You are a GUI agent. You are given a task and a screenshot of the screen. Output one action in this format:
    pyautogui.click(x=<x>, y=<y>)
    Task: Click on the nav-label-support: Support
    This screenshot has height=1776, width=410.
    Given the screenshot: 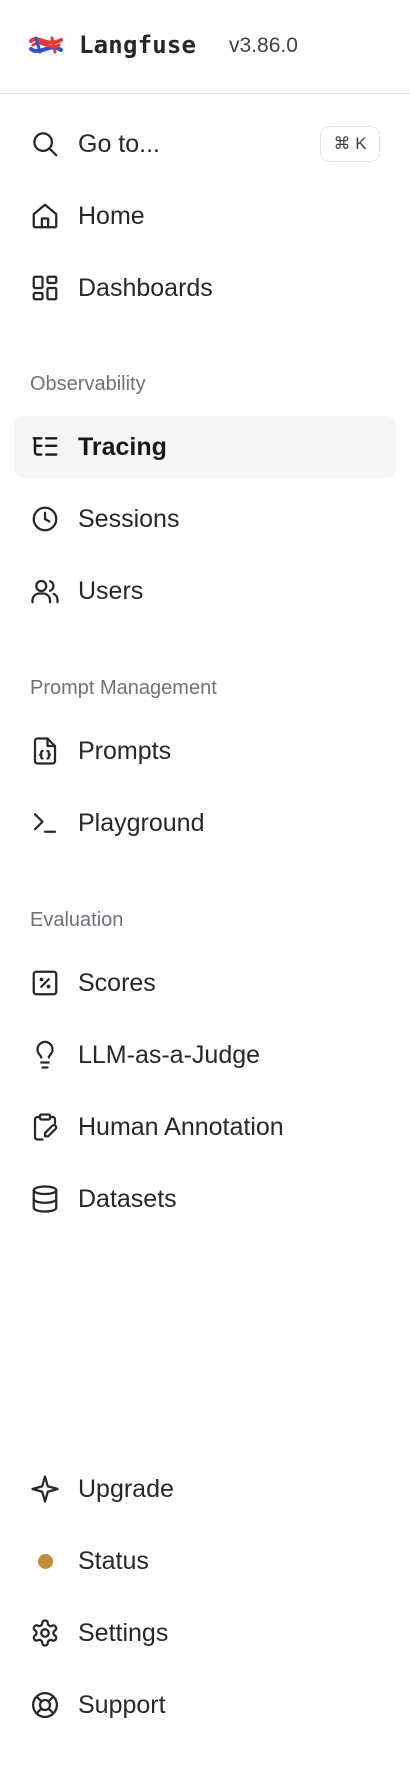 What is the action you would take?
    pyautogui.click(x=122, y=1705)
    